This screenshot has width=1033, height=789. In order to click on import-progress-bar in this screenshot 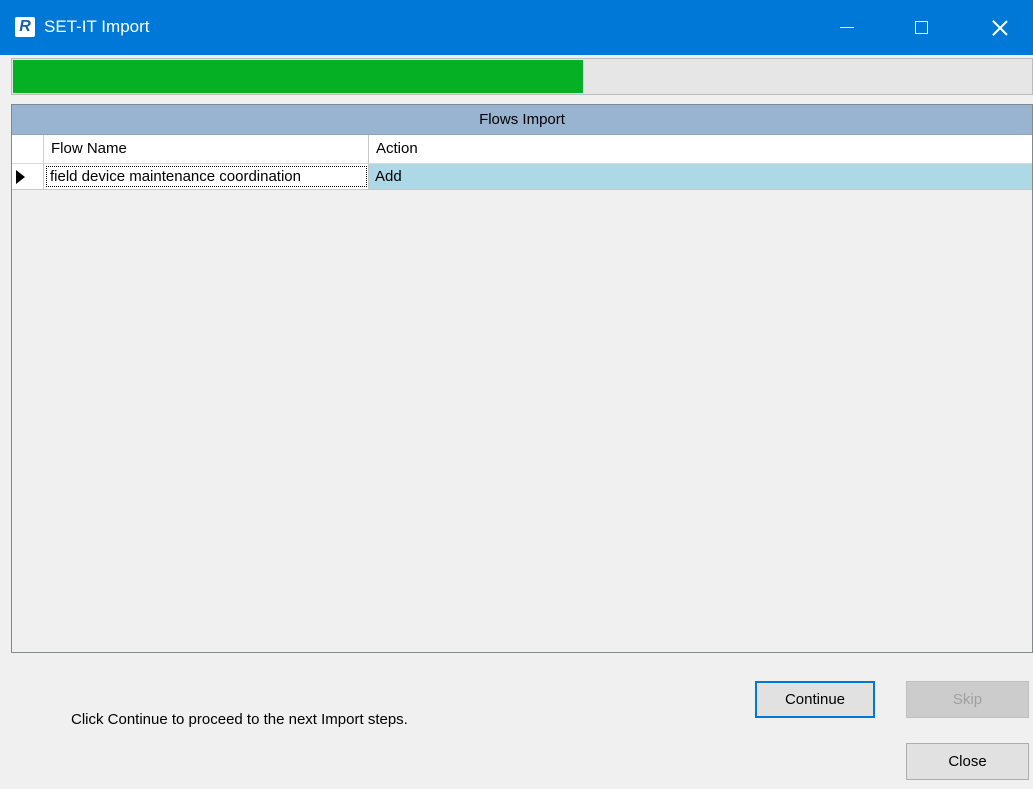, I will do `click(522, 76)`.